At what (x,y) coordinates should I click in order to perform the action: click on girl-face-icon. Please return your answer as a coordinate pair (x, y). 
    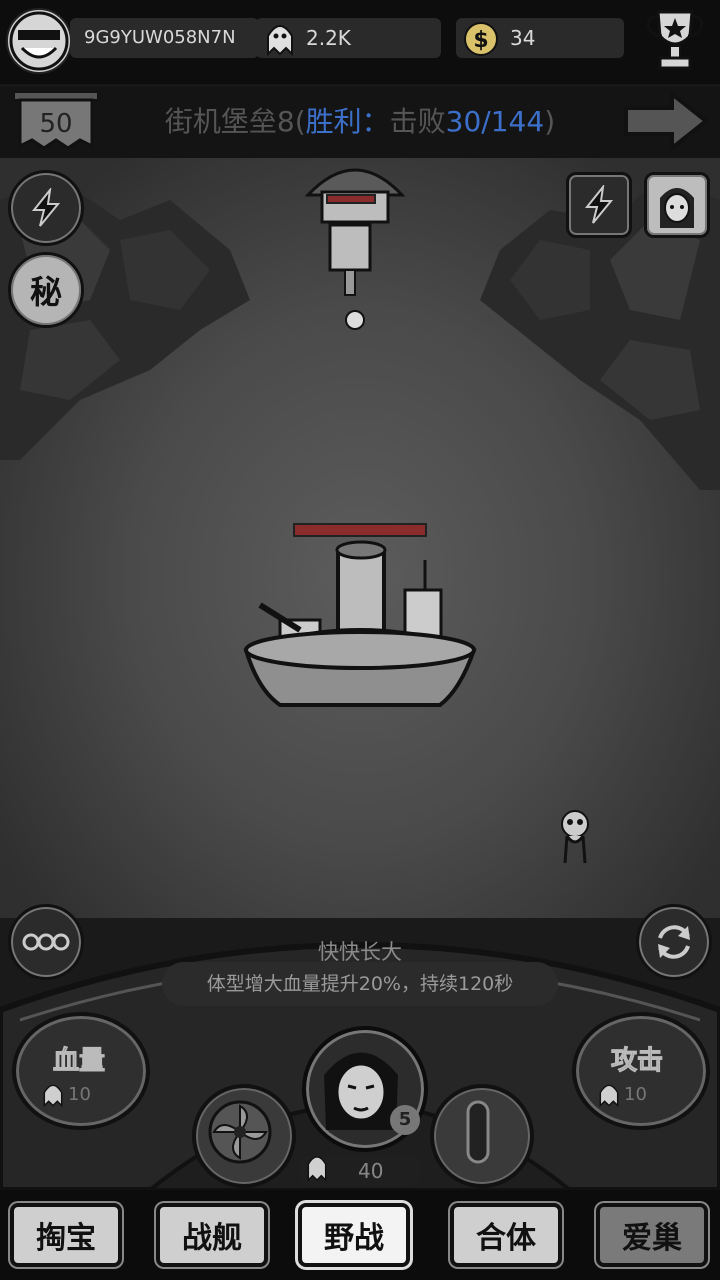
    Looking at the image, I should click on (677, 208).